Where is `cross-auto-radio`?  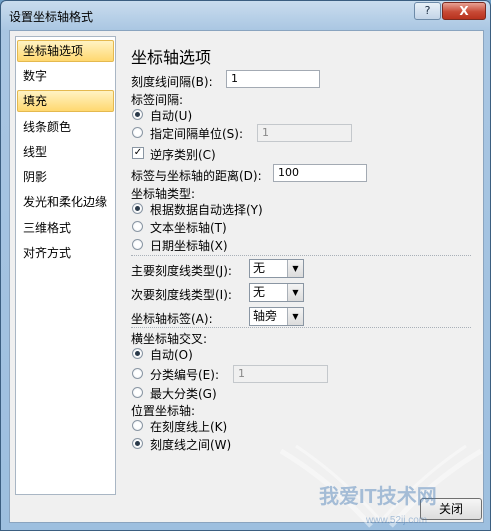 cross-auto-radio is located at coordinates (137, 353).